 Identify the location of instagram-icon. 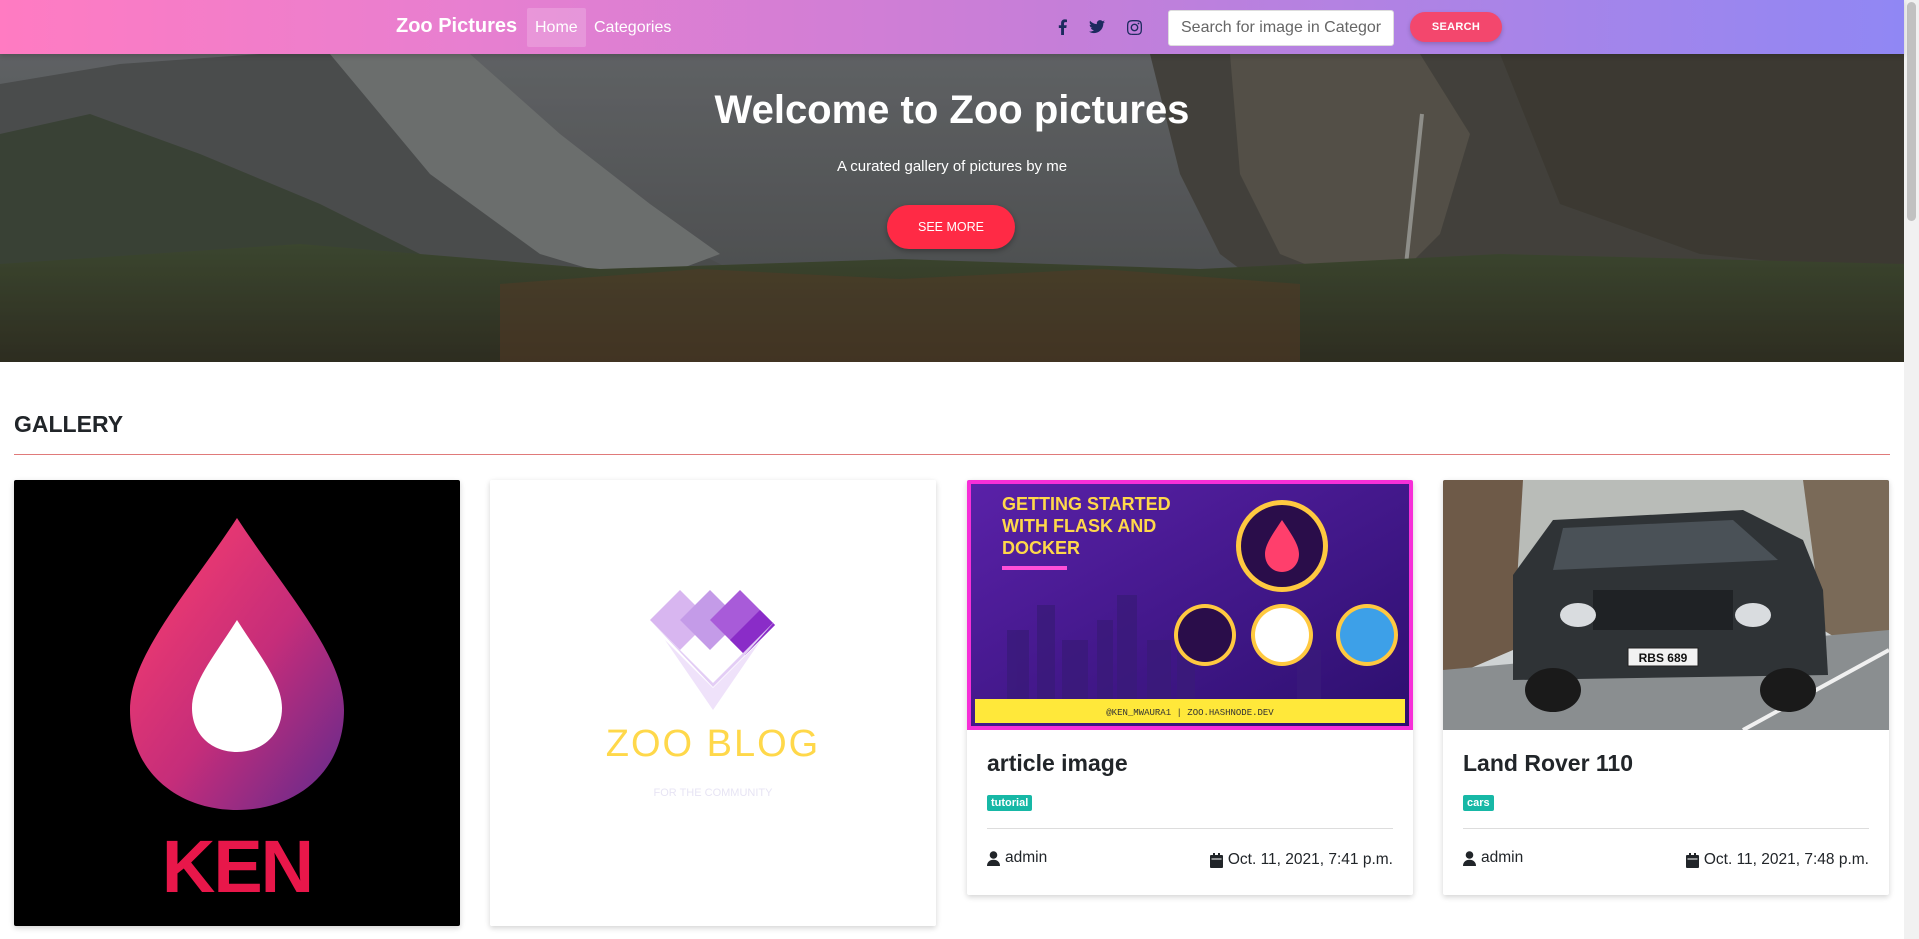
(1134, 27).